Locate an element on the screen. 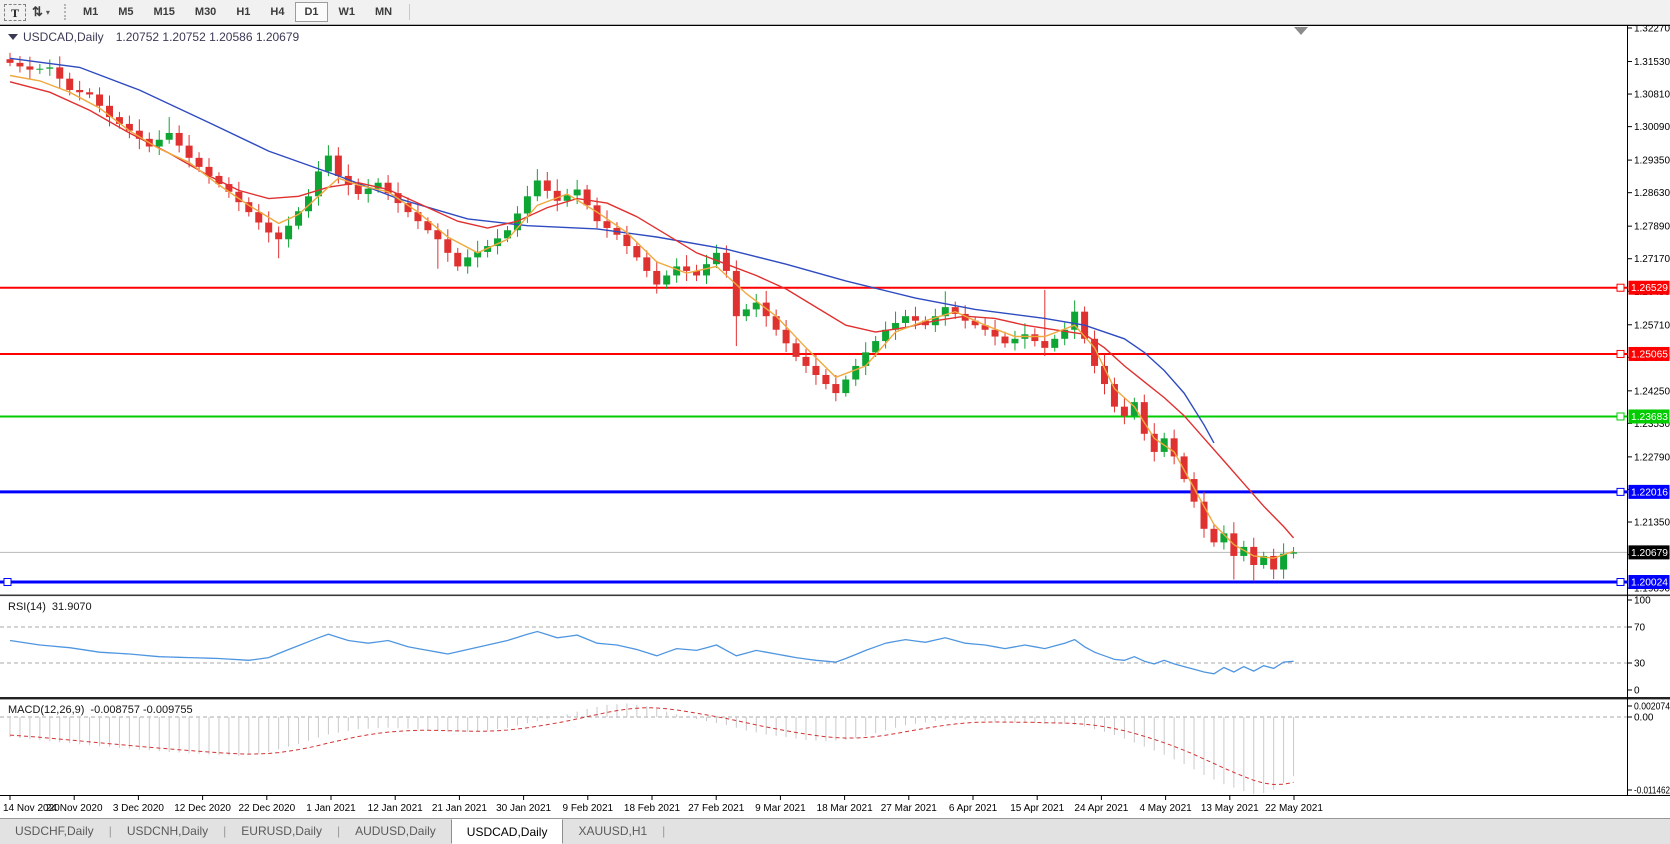 Image resolution: width=1670 pixels, height=844 pixels. hline-handle-left is located at coordinates (7, 582).